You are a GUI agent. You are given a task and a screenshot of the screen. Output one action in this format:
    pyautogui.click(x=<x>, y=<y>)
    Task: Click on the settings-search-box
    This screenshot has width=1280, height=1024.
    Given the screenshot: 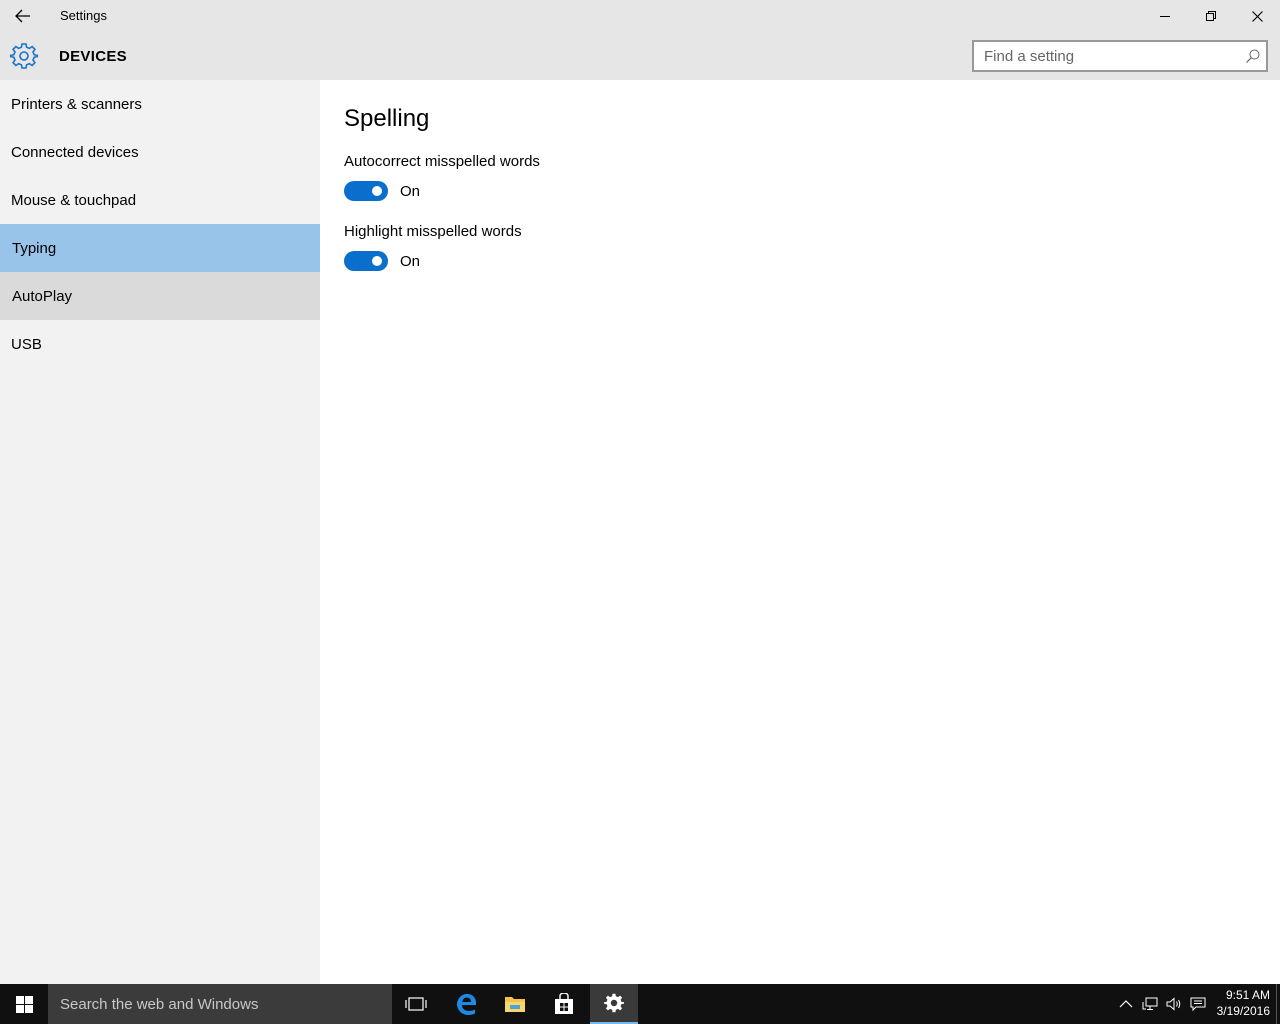 What is the action you would take?
    pyautogui.click(x=1120, y=56)
    